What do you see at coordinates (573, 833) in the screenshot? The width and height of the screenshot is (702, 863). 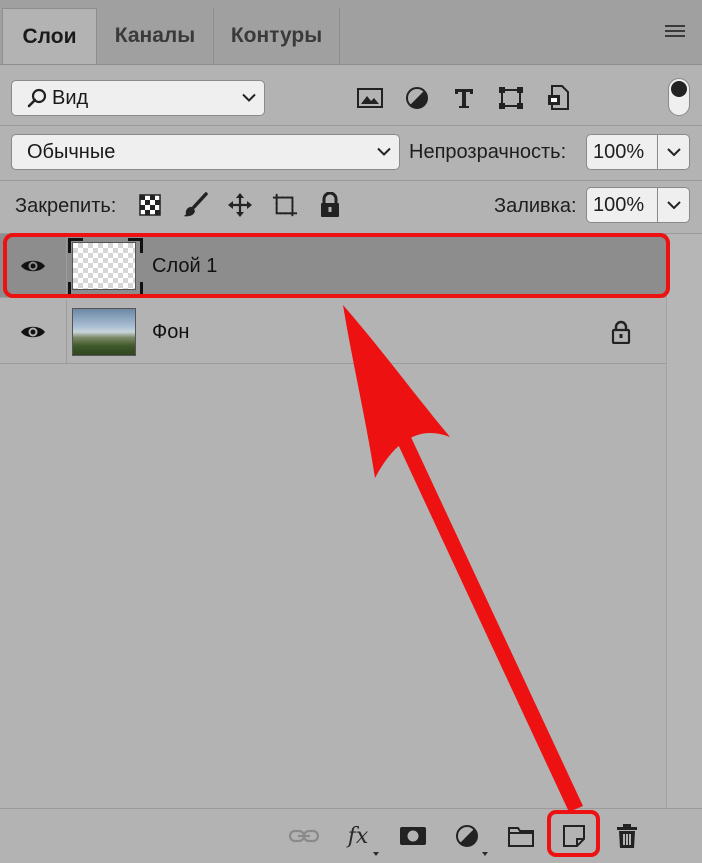 I see `new-layer-highlight-annotation` at bounding box center [573, 833].